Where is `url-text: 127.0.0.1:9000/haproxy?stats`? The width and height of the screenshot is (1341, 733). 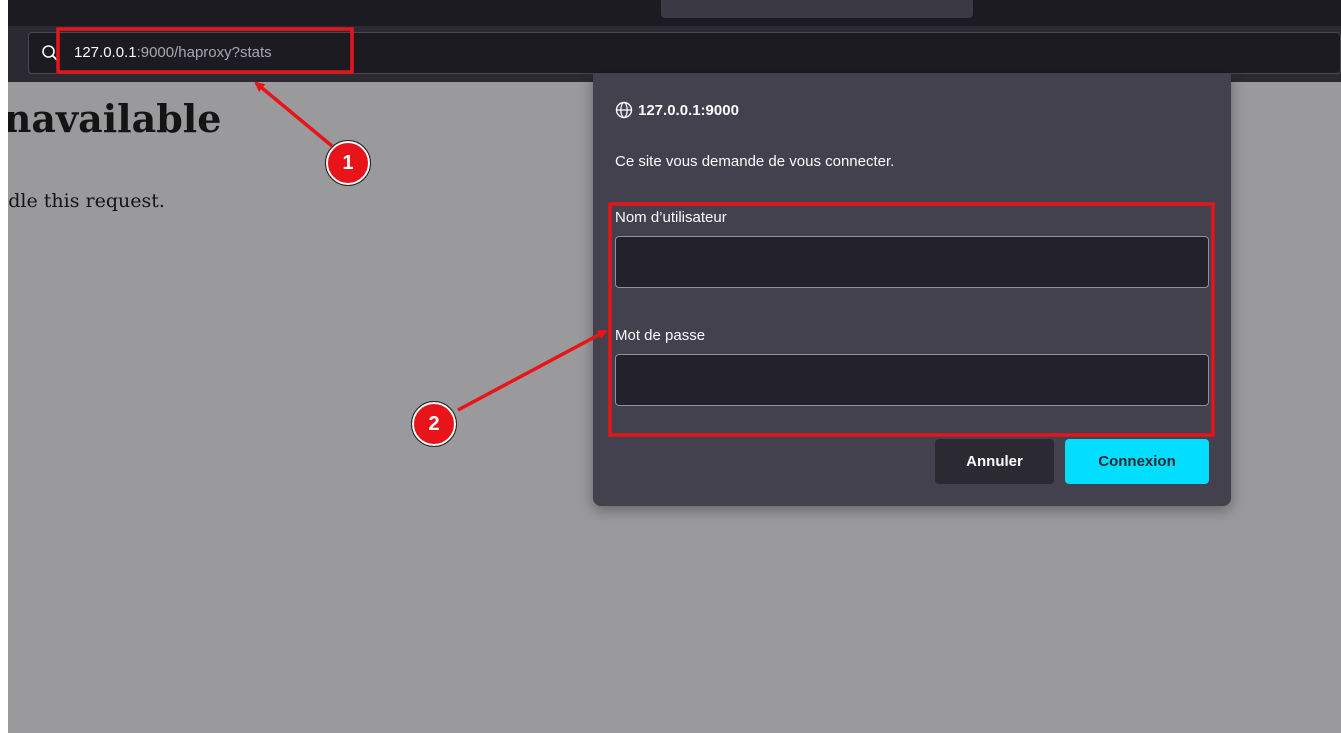 url-text: 127.0.0.1:9000/haproxy?stats is located at coordinates (173, 53).